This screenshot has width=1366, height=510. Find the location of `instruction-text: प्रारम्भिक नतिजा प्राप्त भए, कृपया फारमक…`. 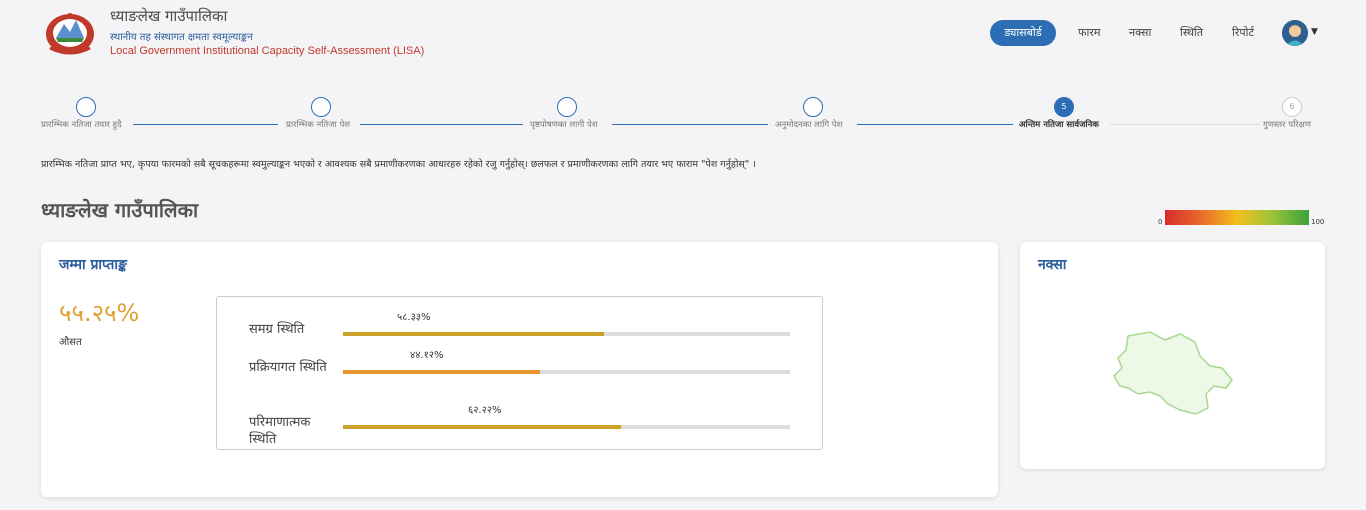

instruction-text: प्रारम्भिक नतिजा प्राप्त भए, कृपया फारमक… is located at coordinates (398, 164).